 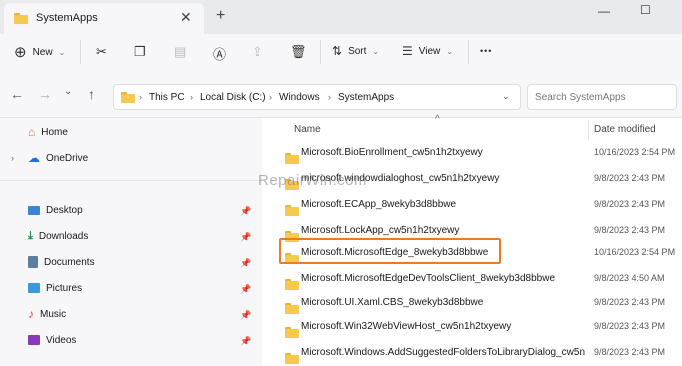 I want to click on nav-item-videos: Videos, so click(x=52, y=340).